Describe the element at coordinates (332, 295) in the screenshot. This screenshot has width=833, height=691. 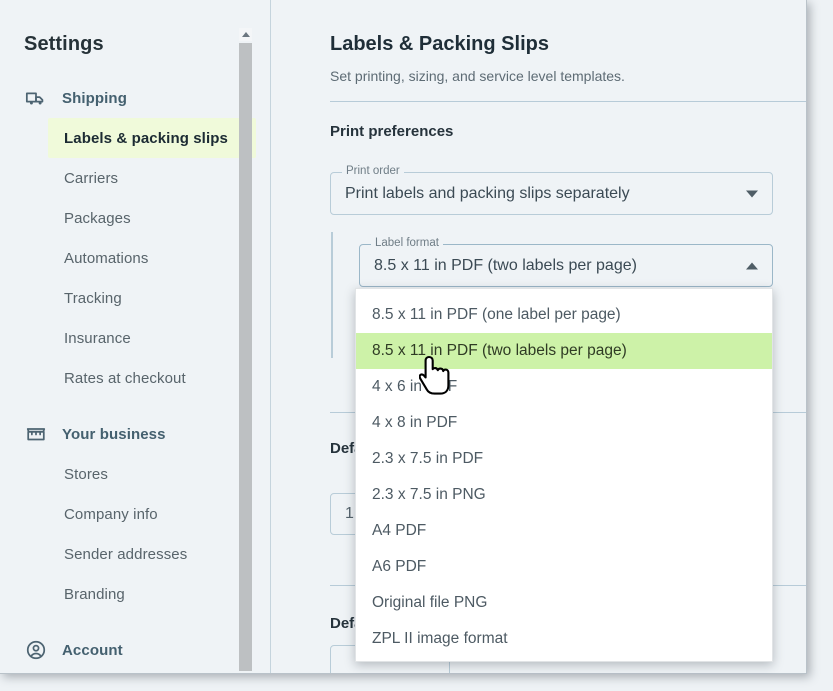
I see `label-format-group-bar` at that location.